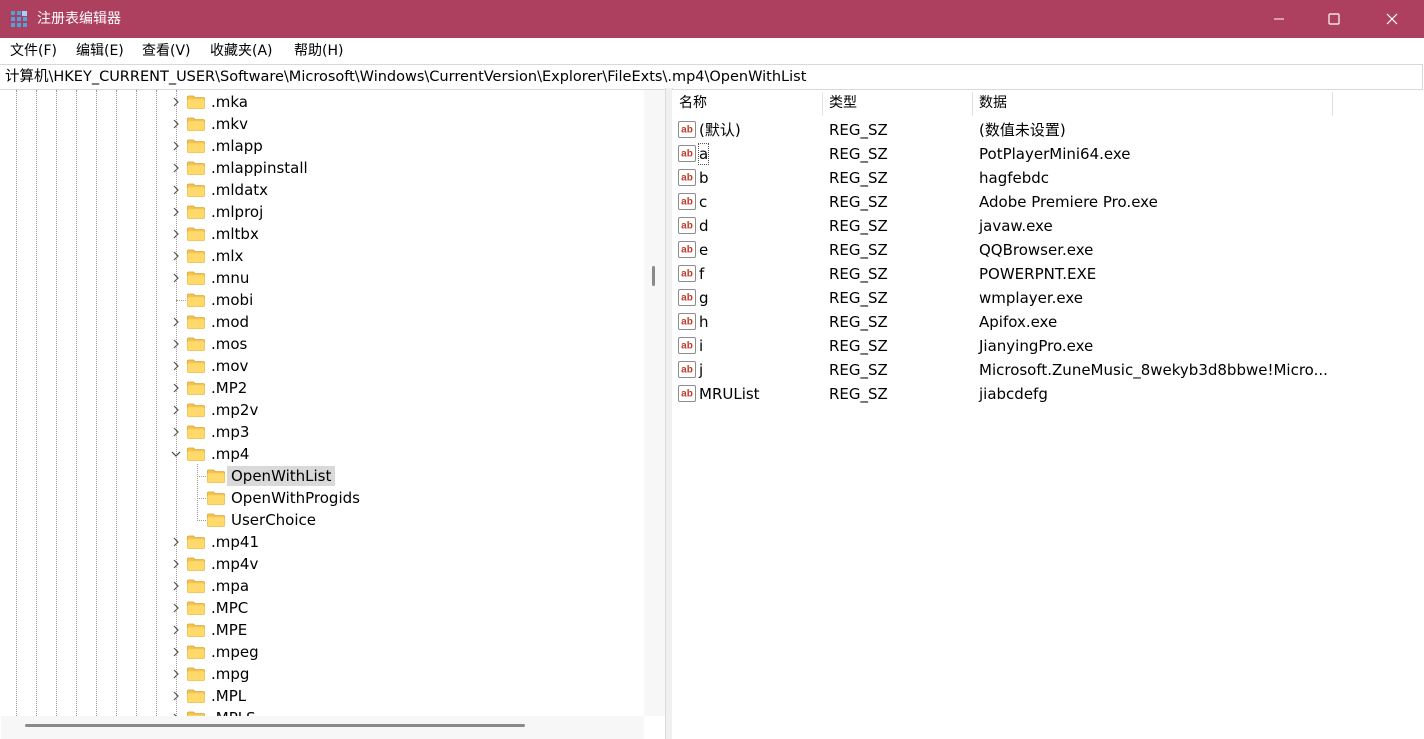 This screenshot has height=739, width=1424. Describe the element at coordinates (704, 298) in the screenshot. I see `value-name: g` at that location.